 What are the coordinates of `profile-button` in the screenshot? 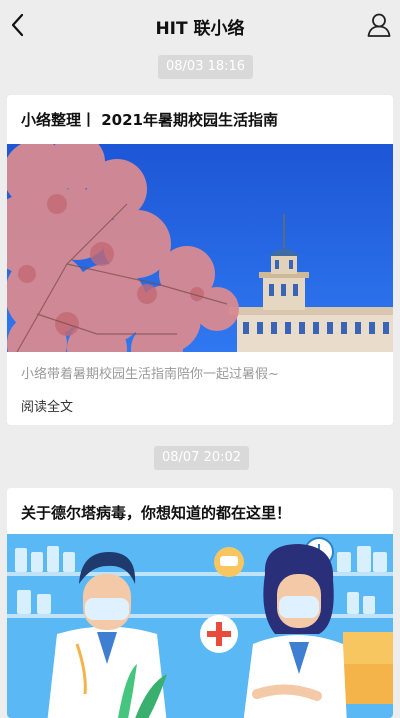 It's located at (379, 25).